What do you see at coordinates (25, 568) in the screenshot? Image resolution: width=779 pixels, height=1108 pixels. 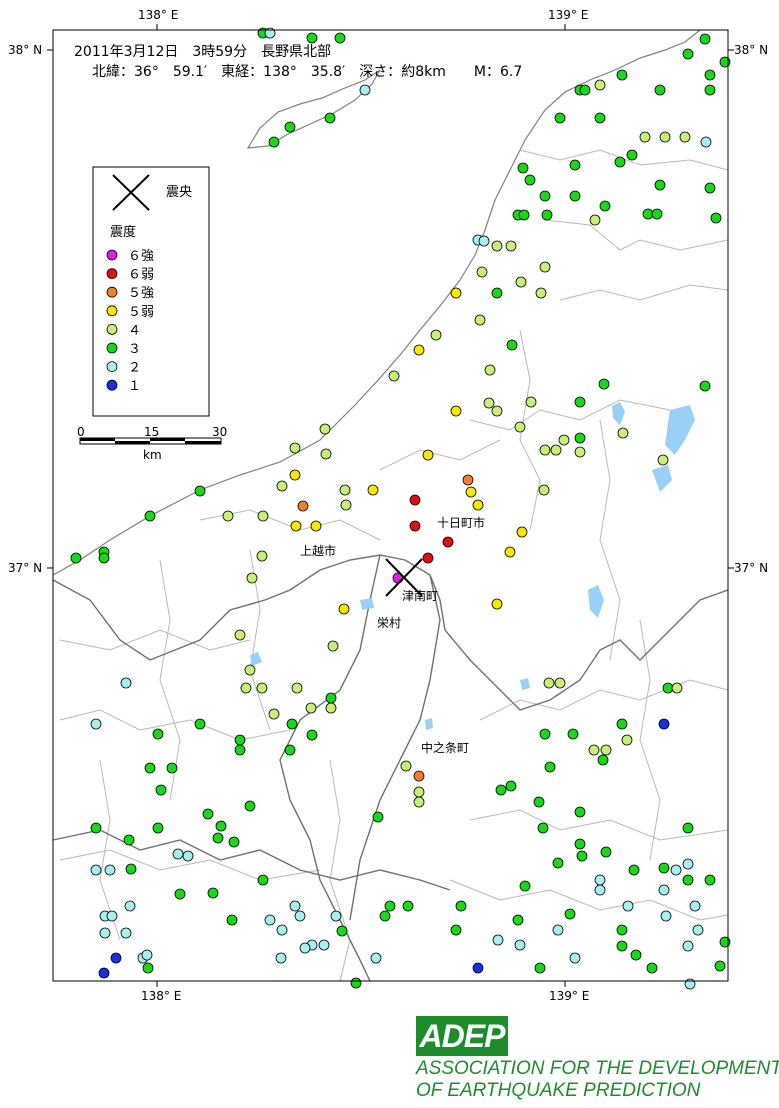 I see `left-lat-label-37: 37° N` at bounding box center [25, 568].